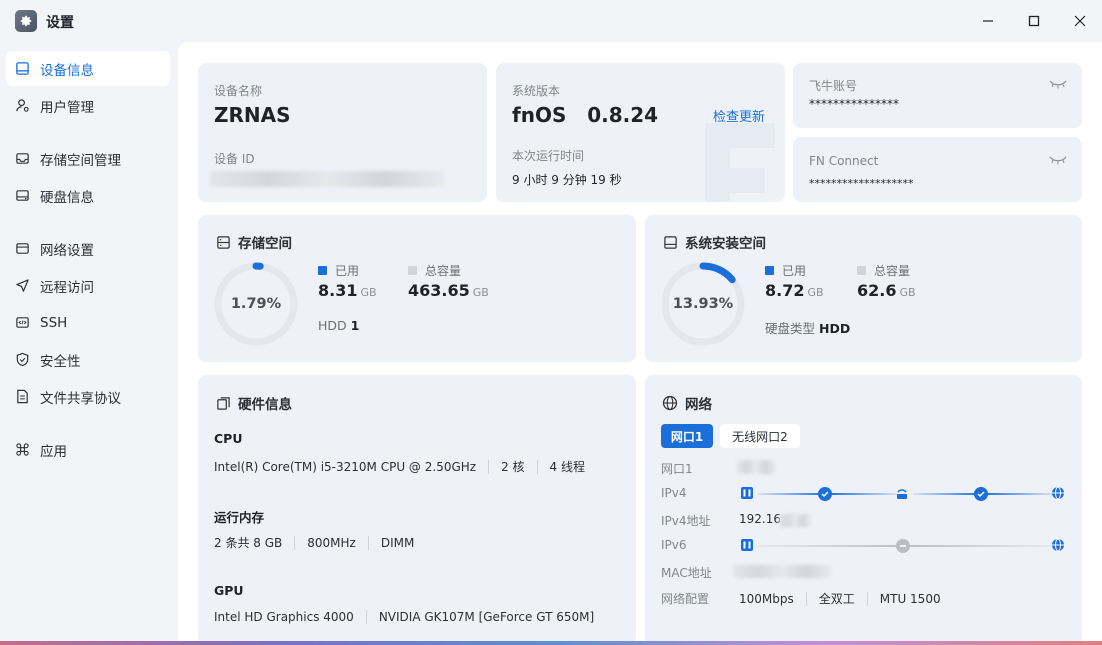 The image size is (1102, 645). What do you see at coordinates (22, 158) in the screenshot?
I see `storage-icon` at bounding box center [22, 158].